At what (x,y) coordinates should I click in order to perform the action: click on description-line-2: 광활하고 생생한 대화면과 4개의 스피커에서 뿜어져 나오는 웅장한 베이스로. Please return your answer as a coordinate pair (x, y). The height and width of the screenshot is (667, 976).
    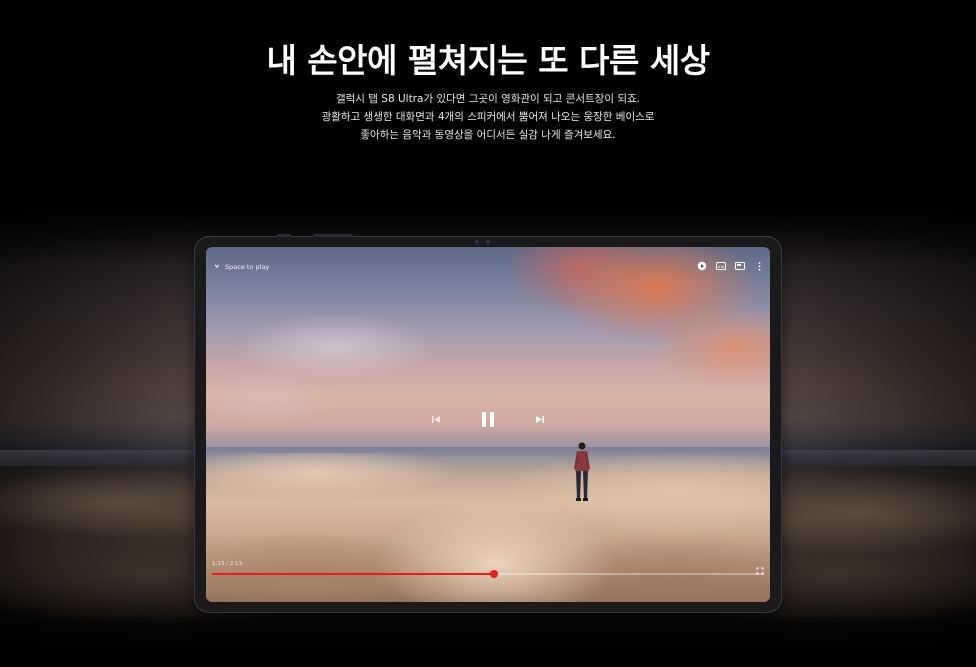
    Looking at the image, I should click on (488, 117).